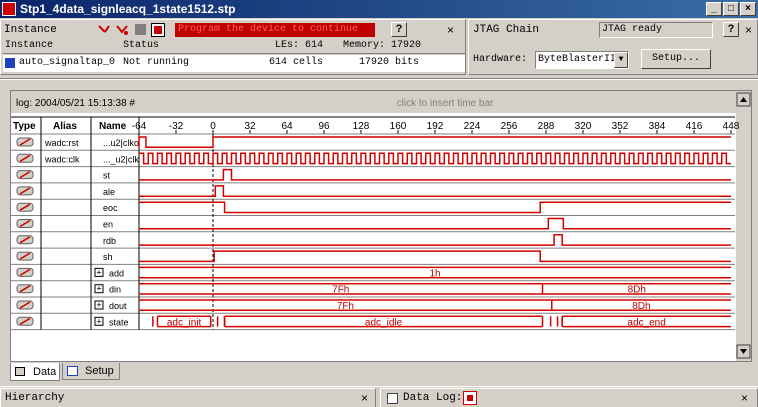 The image size is (758, 407). I want to click on hierarchy-label: Hierarchy, so click(35, 398).